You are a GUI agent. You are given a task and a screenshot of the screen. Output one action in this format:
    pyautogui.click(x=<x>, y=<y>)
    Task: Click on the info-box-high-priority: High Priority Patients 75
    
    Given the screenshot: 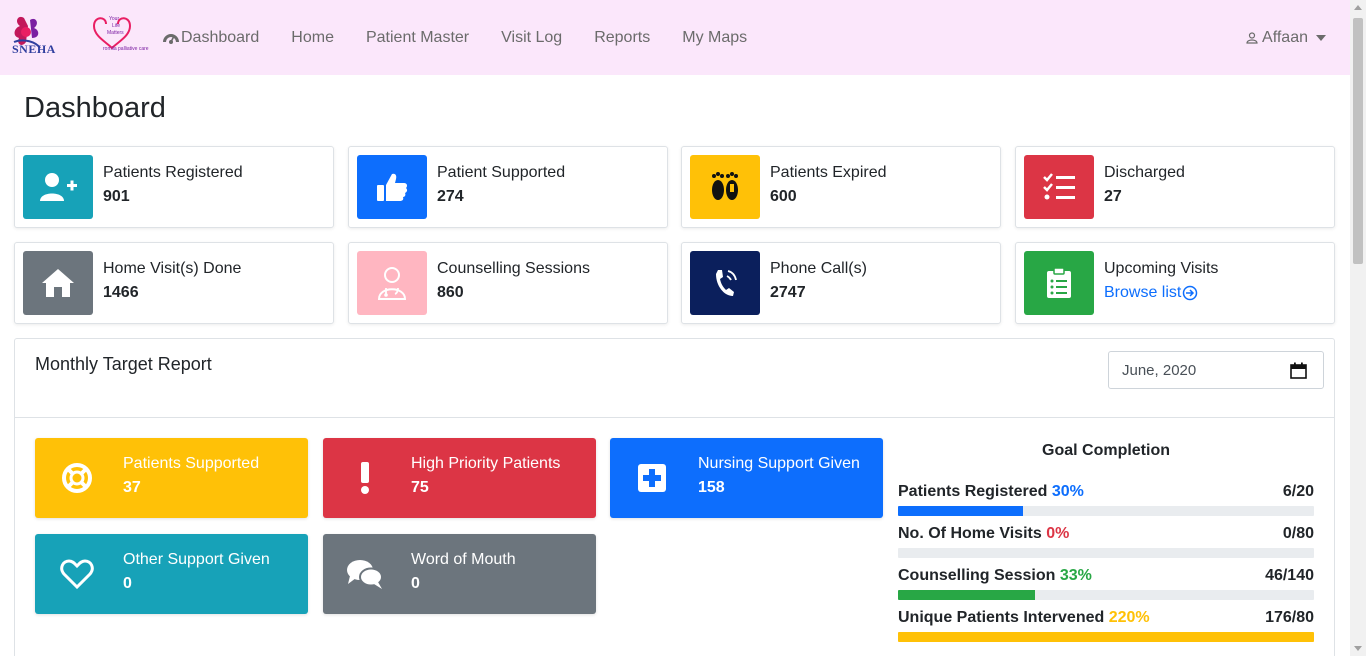 What is the action you would take?
    pyautogui.click(x=459, y=478)
    